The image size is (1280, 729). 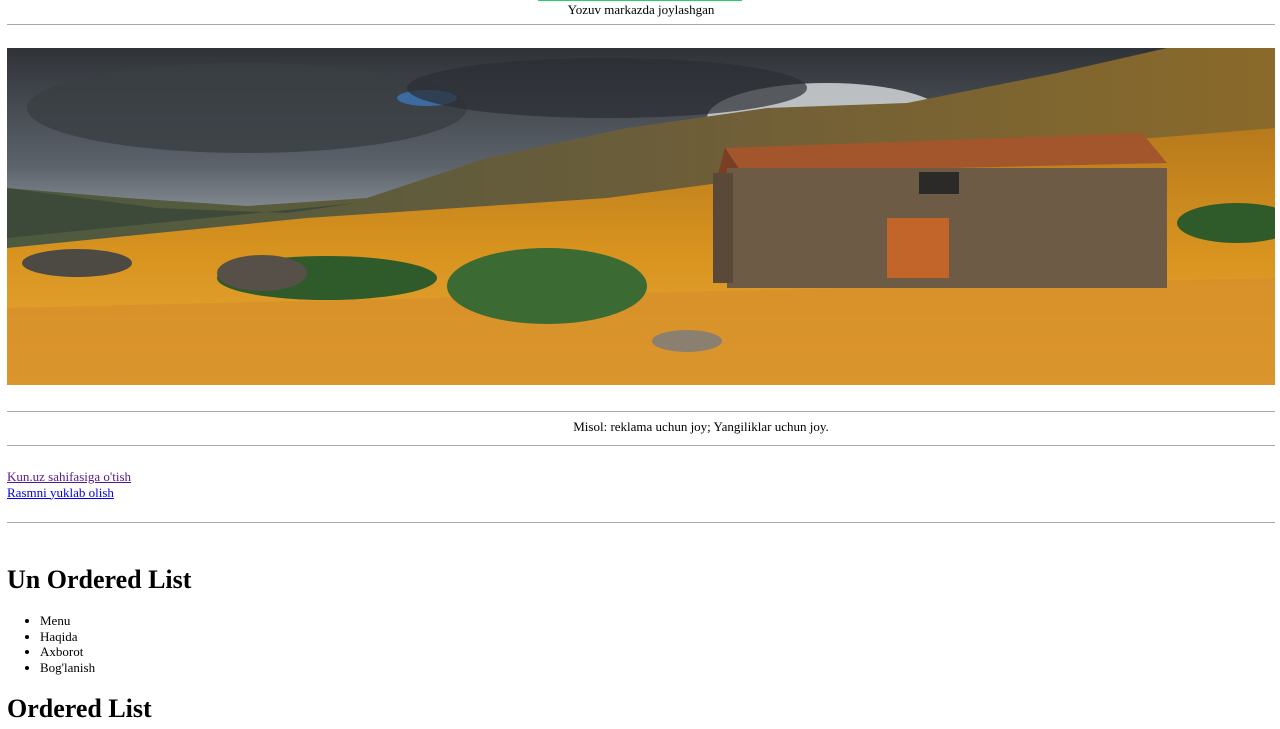 What do you see at coordinates (67, 668) in the screenshot?
I see `list-item: Bog'lanish` at bounding box center [67, 668].